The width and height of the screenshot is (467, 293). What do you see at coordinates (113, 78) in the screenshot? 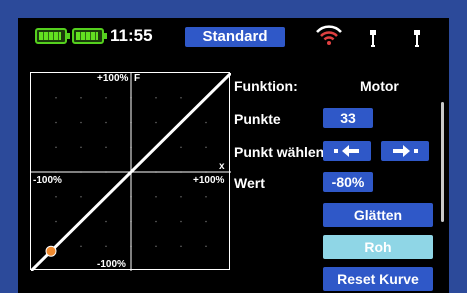
I see `label-y-top: +100%` at bounding box center [113, 78].